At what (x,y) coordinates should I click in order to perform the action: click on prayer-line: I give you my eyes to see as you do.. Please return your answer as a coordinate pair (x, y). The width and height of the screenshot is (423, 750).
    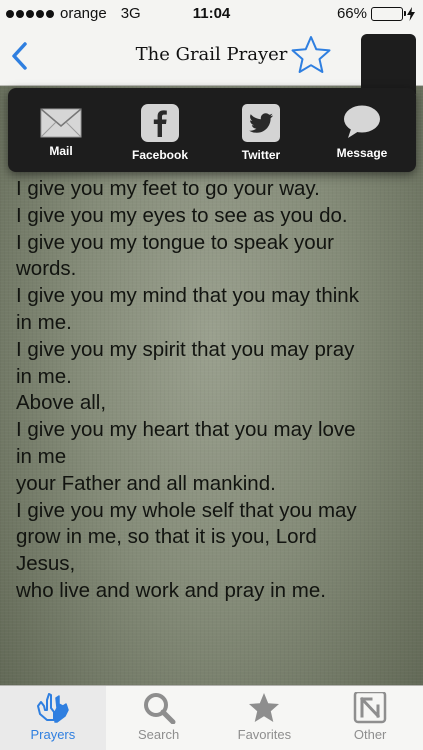
    Looking at the image, I should click on (182, 215).